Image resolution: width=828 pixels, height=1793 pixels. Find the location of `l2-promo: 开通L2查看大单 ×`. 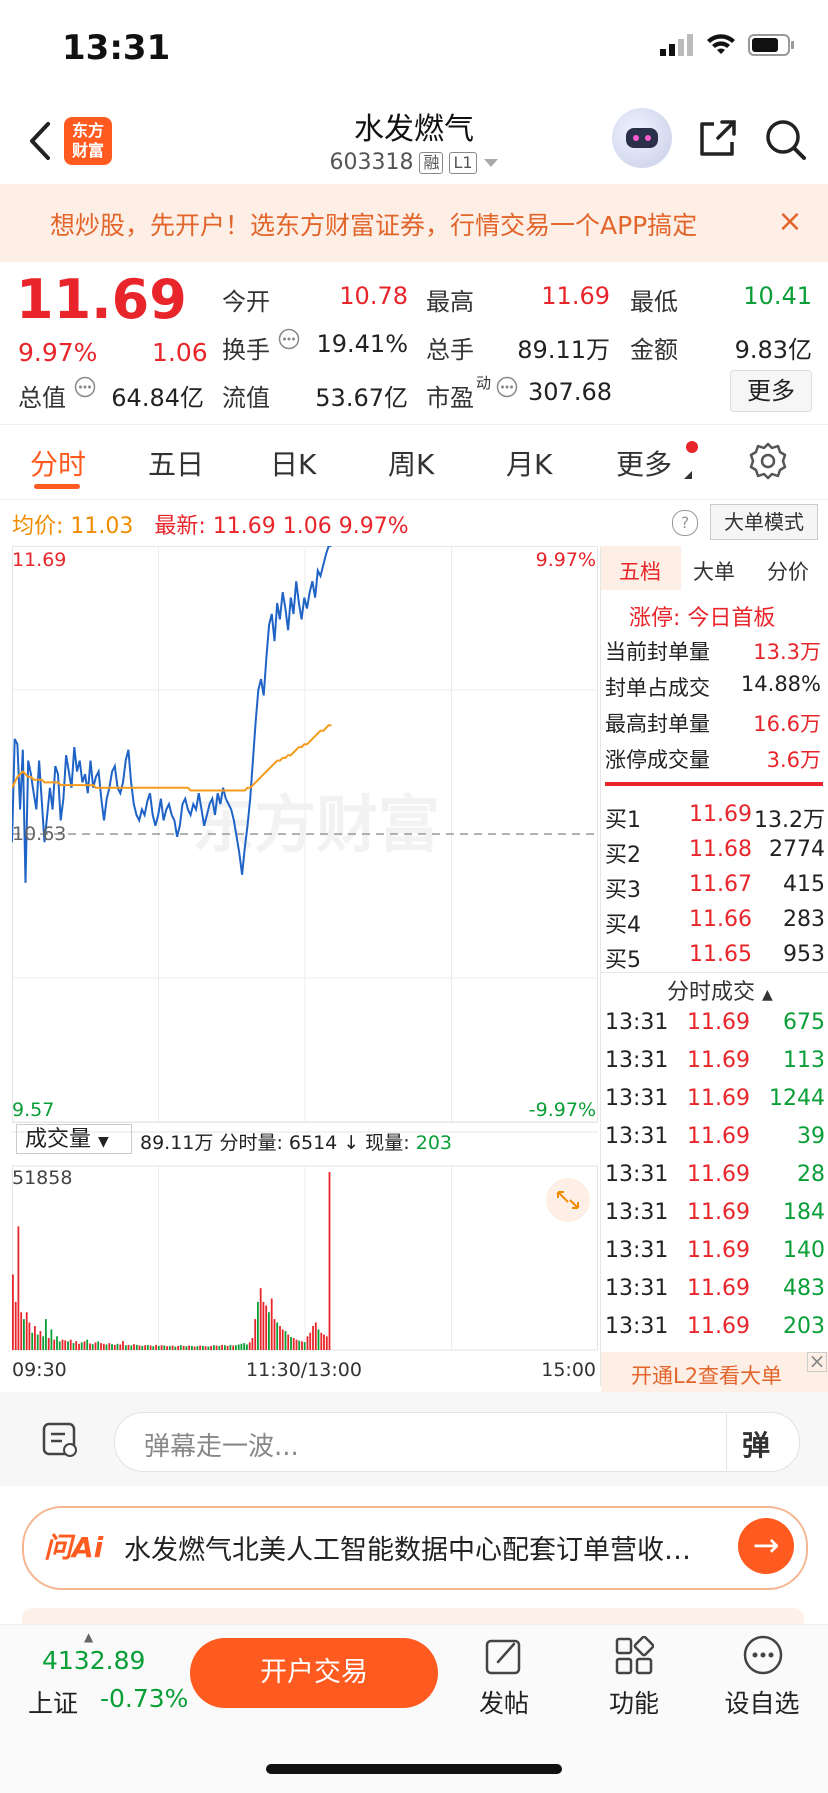

l2-promo: 开通L2查看大单 × is located at coordinates (714, 1371).